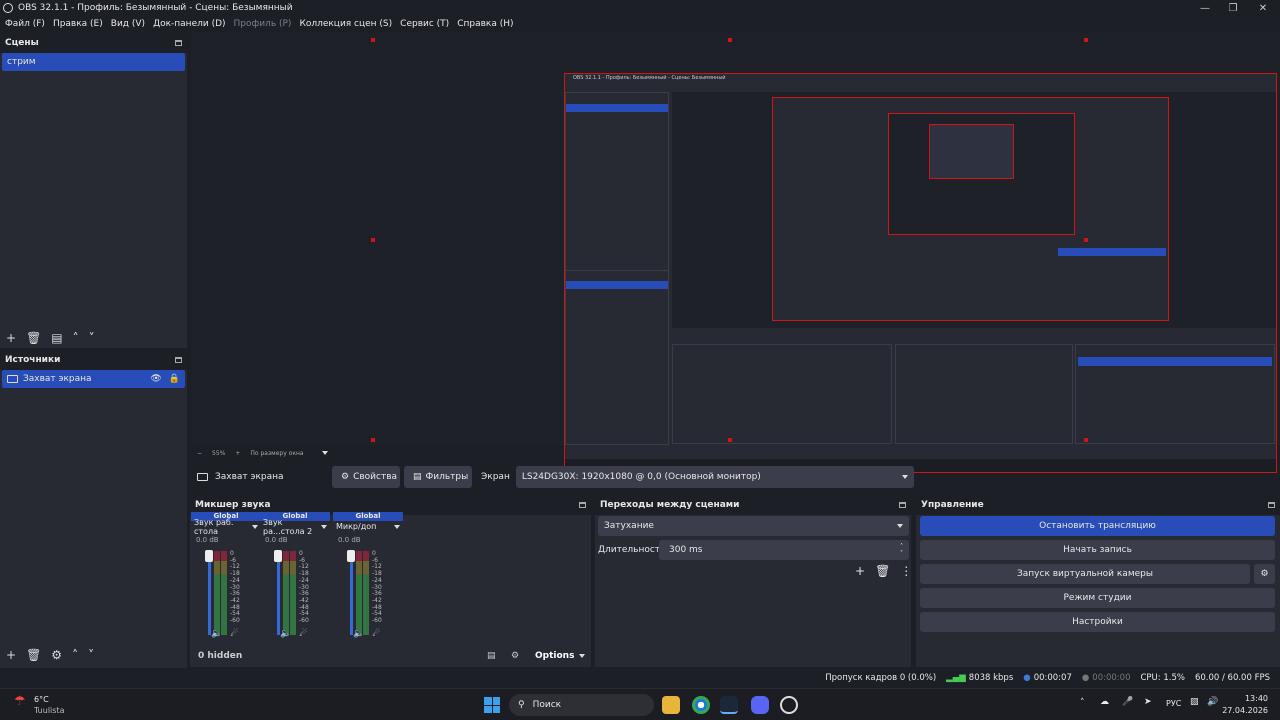  I want to click on channel-controls: 🔈 ☄, so click(366, 634).